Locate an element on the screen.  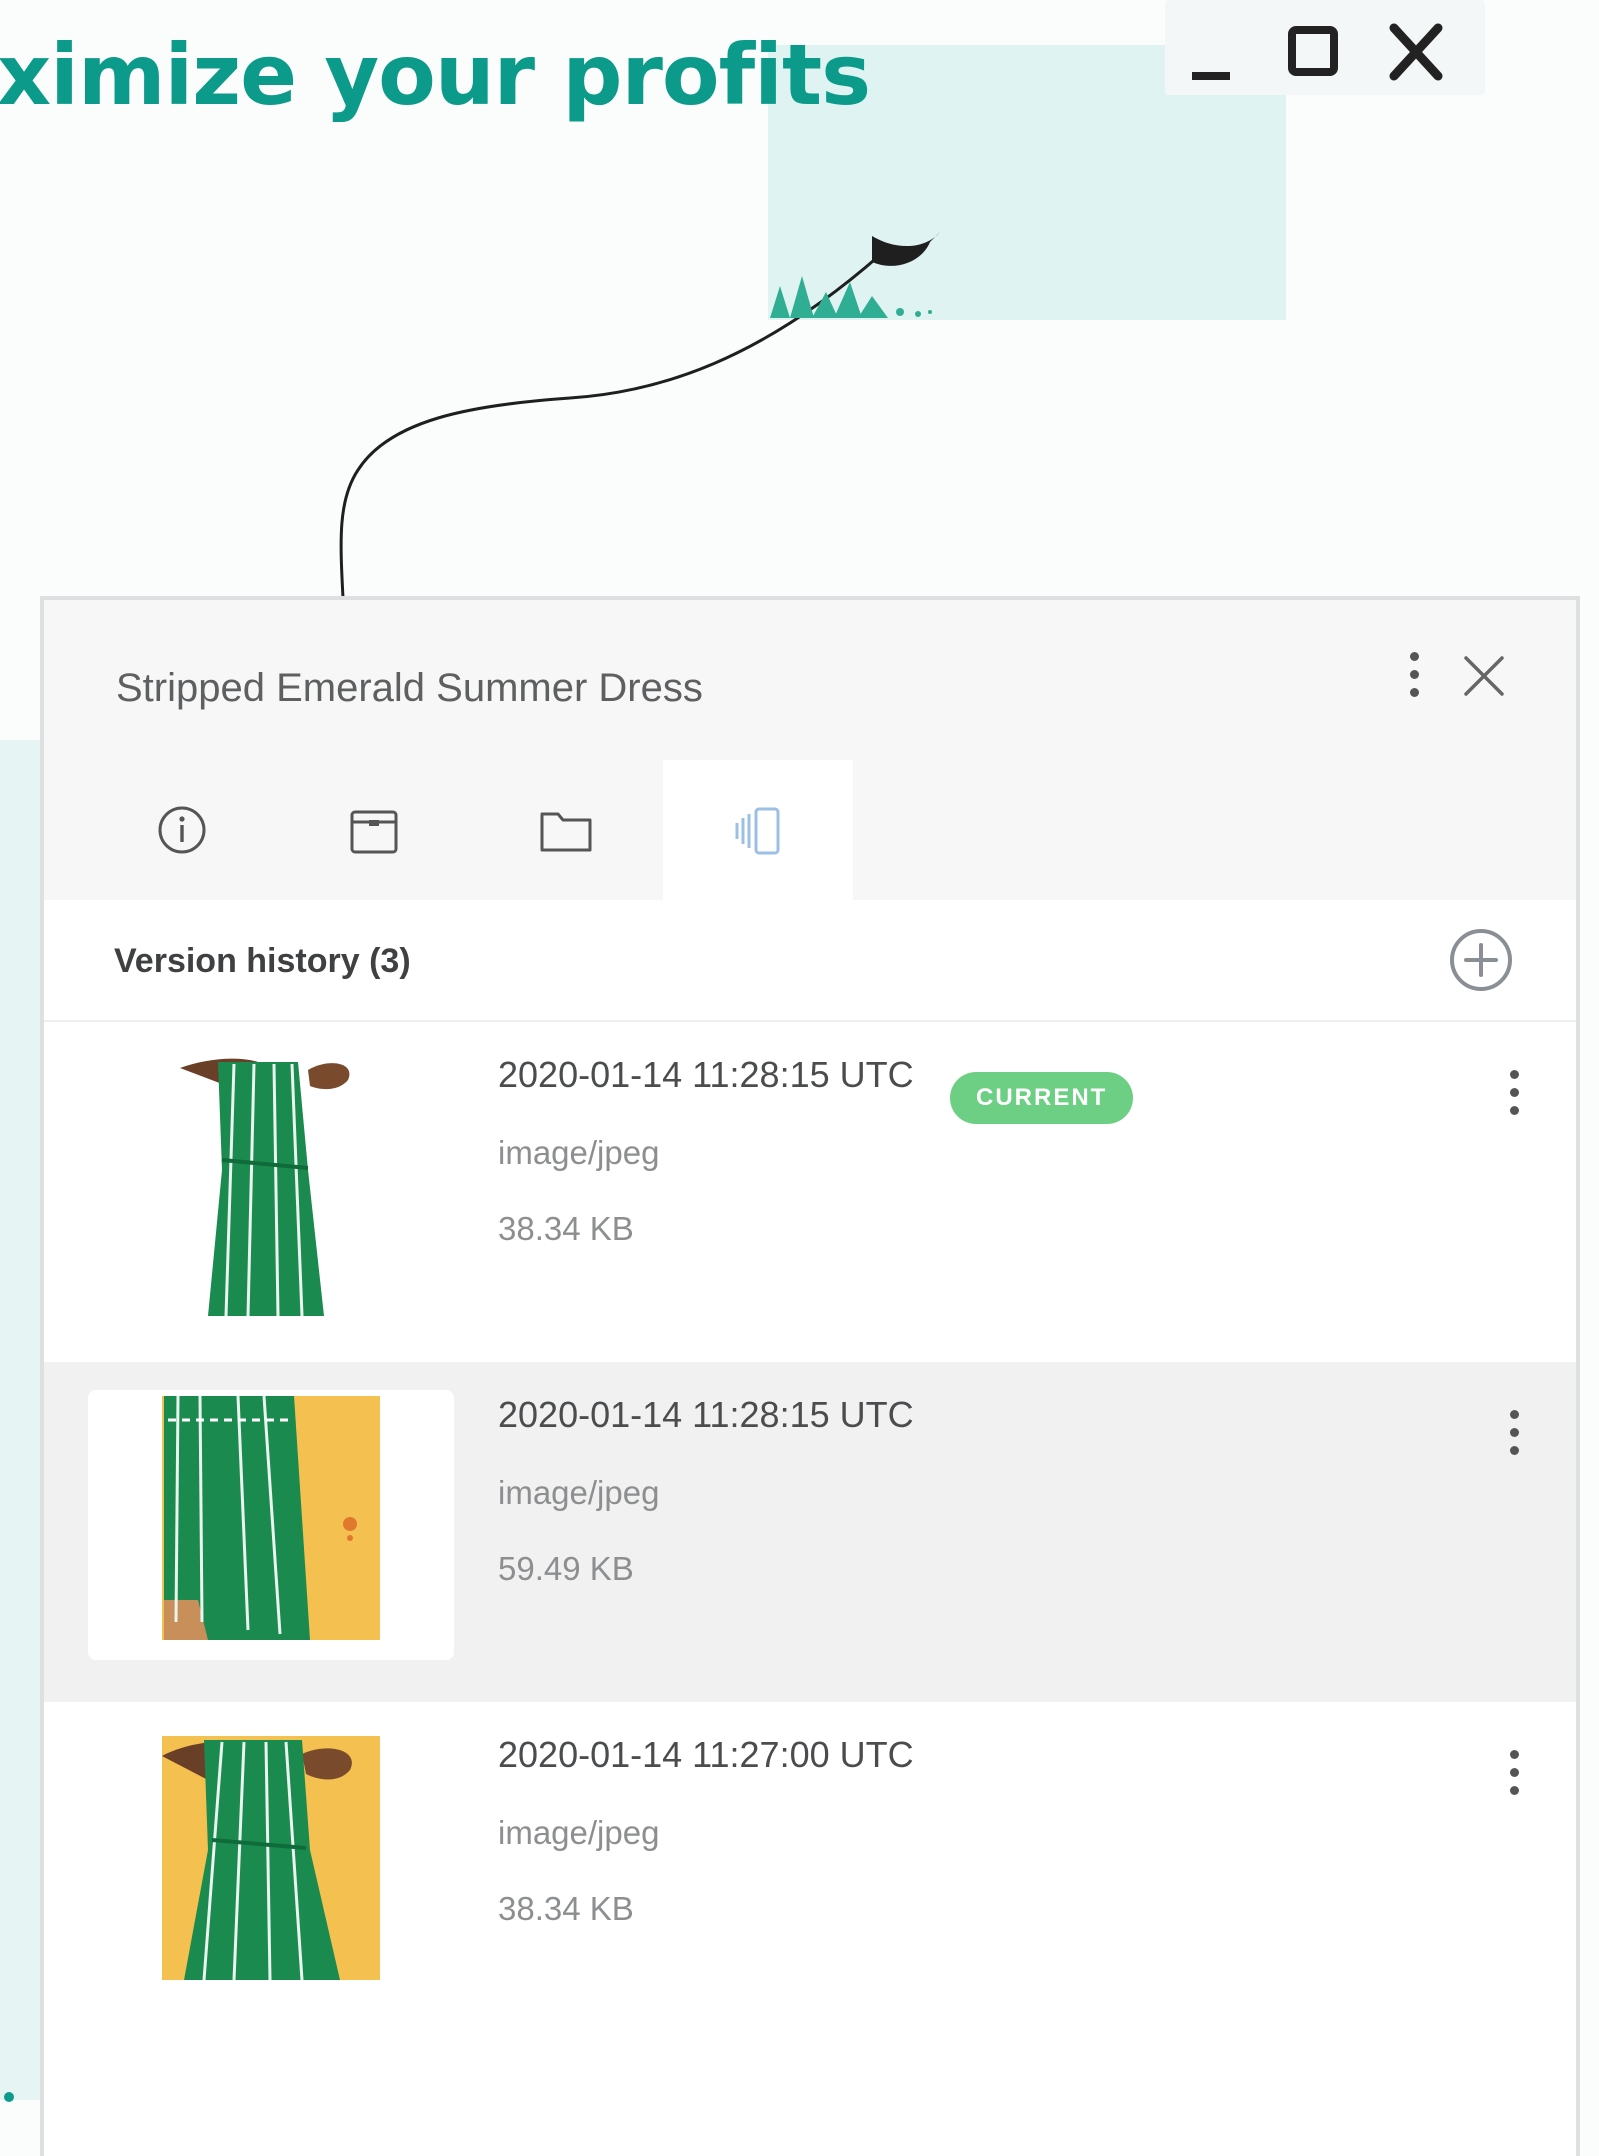
folder-icon is located at coordinates (566, 832).